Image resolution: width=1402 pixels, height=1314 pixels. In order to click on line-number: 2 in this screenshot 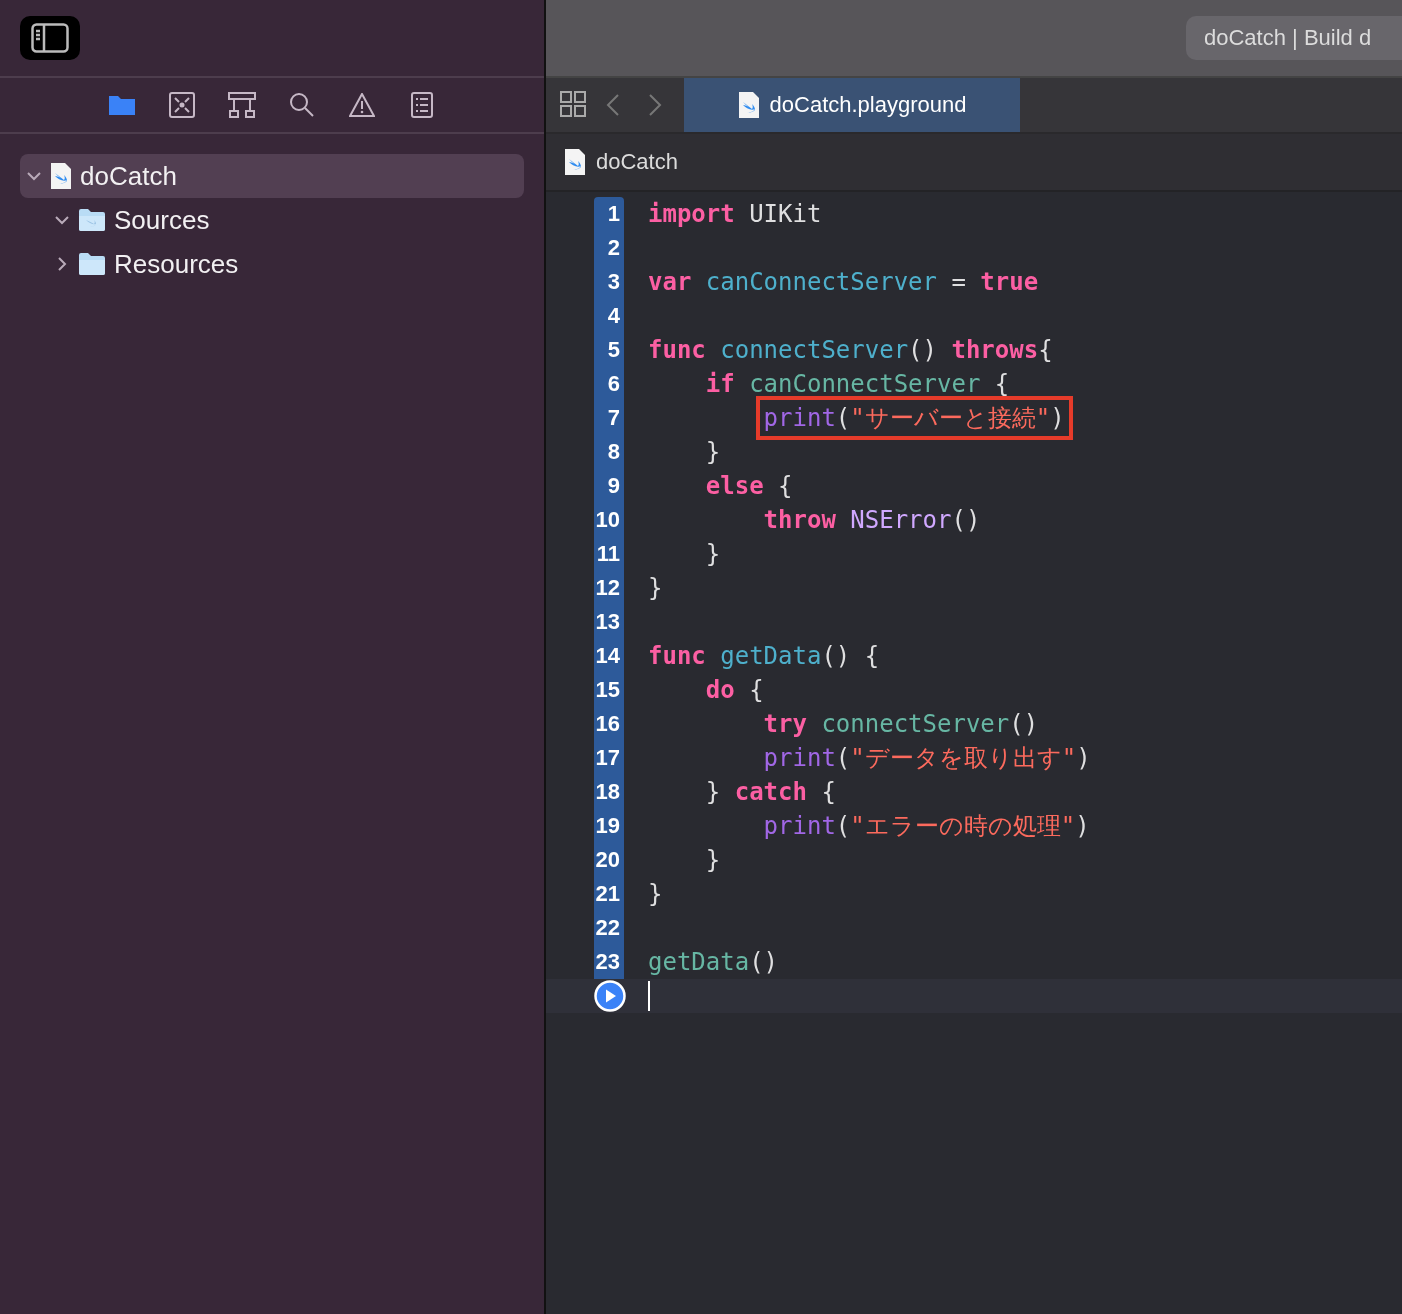, I will do `click(614, 248)`.